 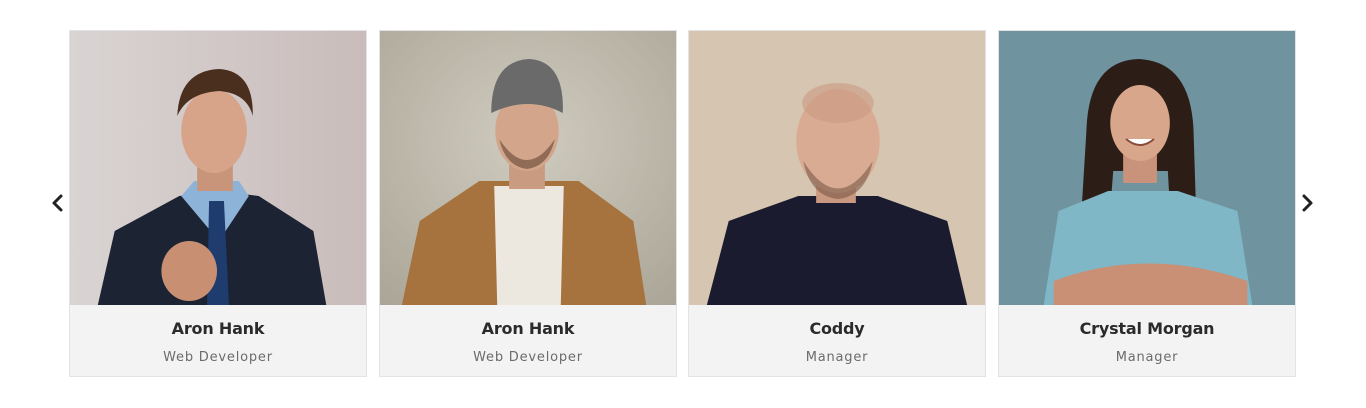 What do you see at coordinates (837, 328) in the screenshot?
I see `team-member-name: Coddy` at bounding box center [837, 328].